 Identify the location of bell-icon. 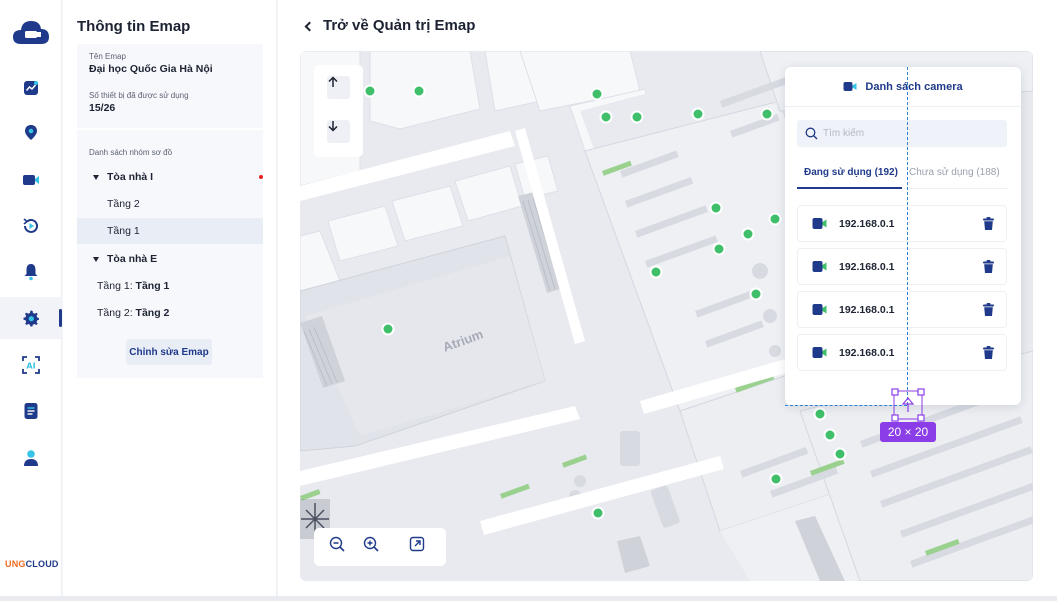
(31, 272).